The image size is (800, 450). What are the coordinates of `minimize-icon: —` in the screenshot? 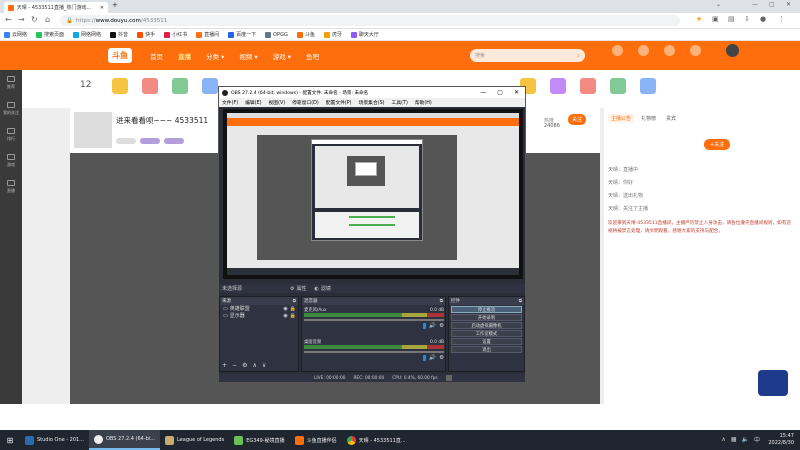 It's located at (755, 4).